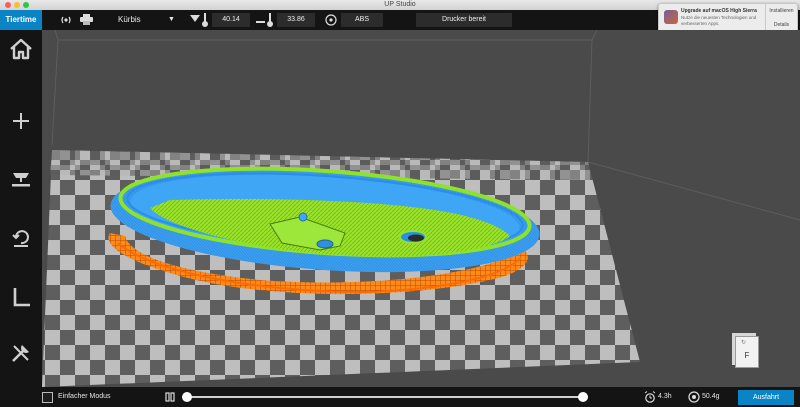  What do you see at coordinates (21, 353) in the screenshot?
I see `tools-icon` at bounding box center [21, 353].